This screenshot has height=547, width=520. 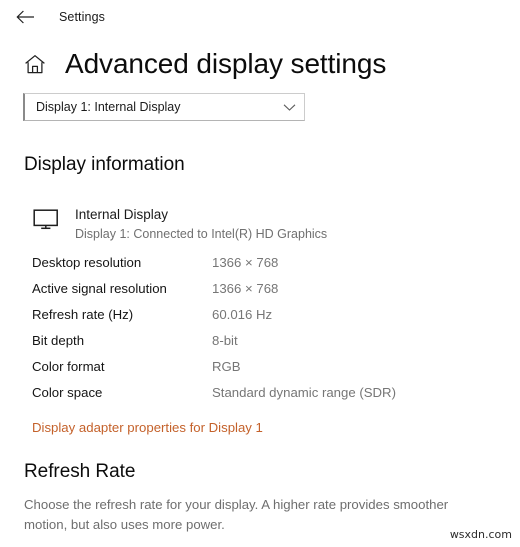 What do you see at coordinates (68, 366) in the screenshot?
I see `spec-label: Color format` at bounding box center [68, 366].